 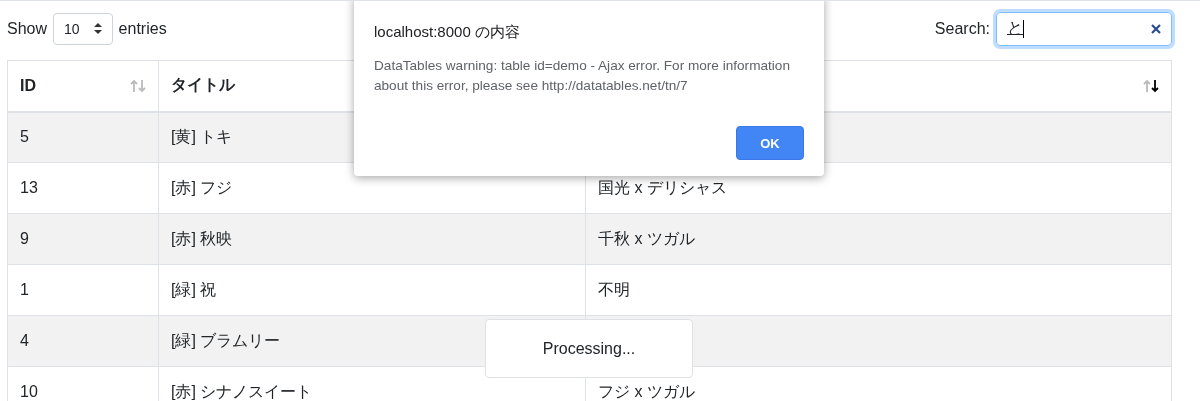 I want to click on entries-label: entries, so click(x=142, y=28).